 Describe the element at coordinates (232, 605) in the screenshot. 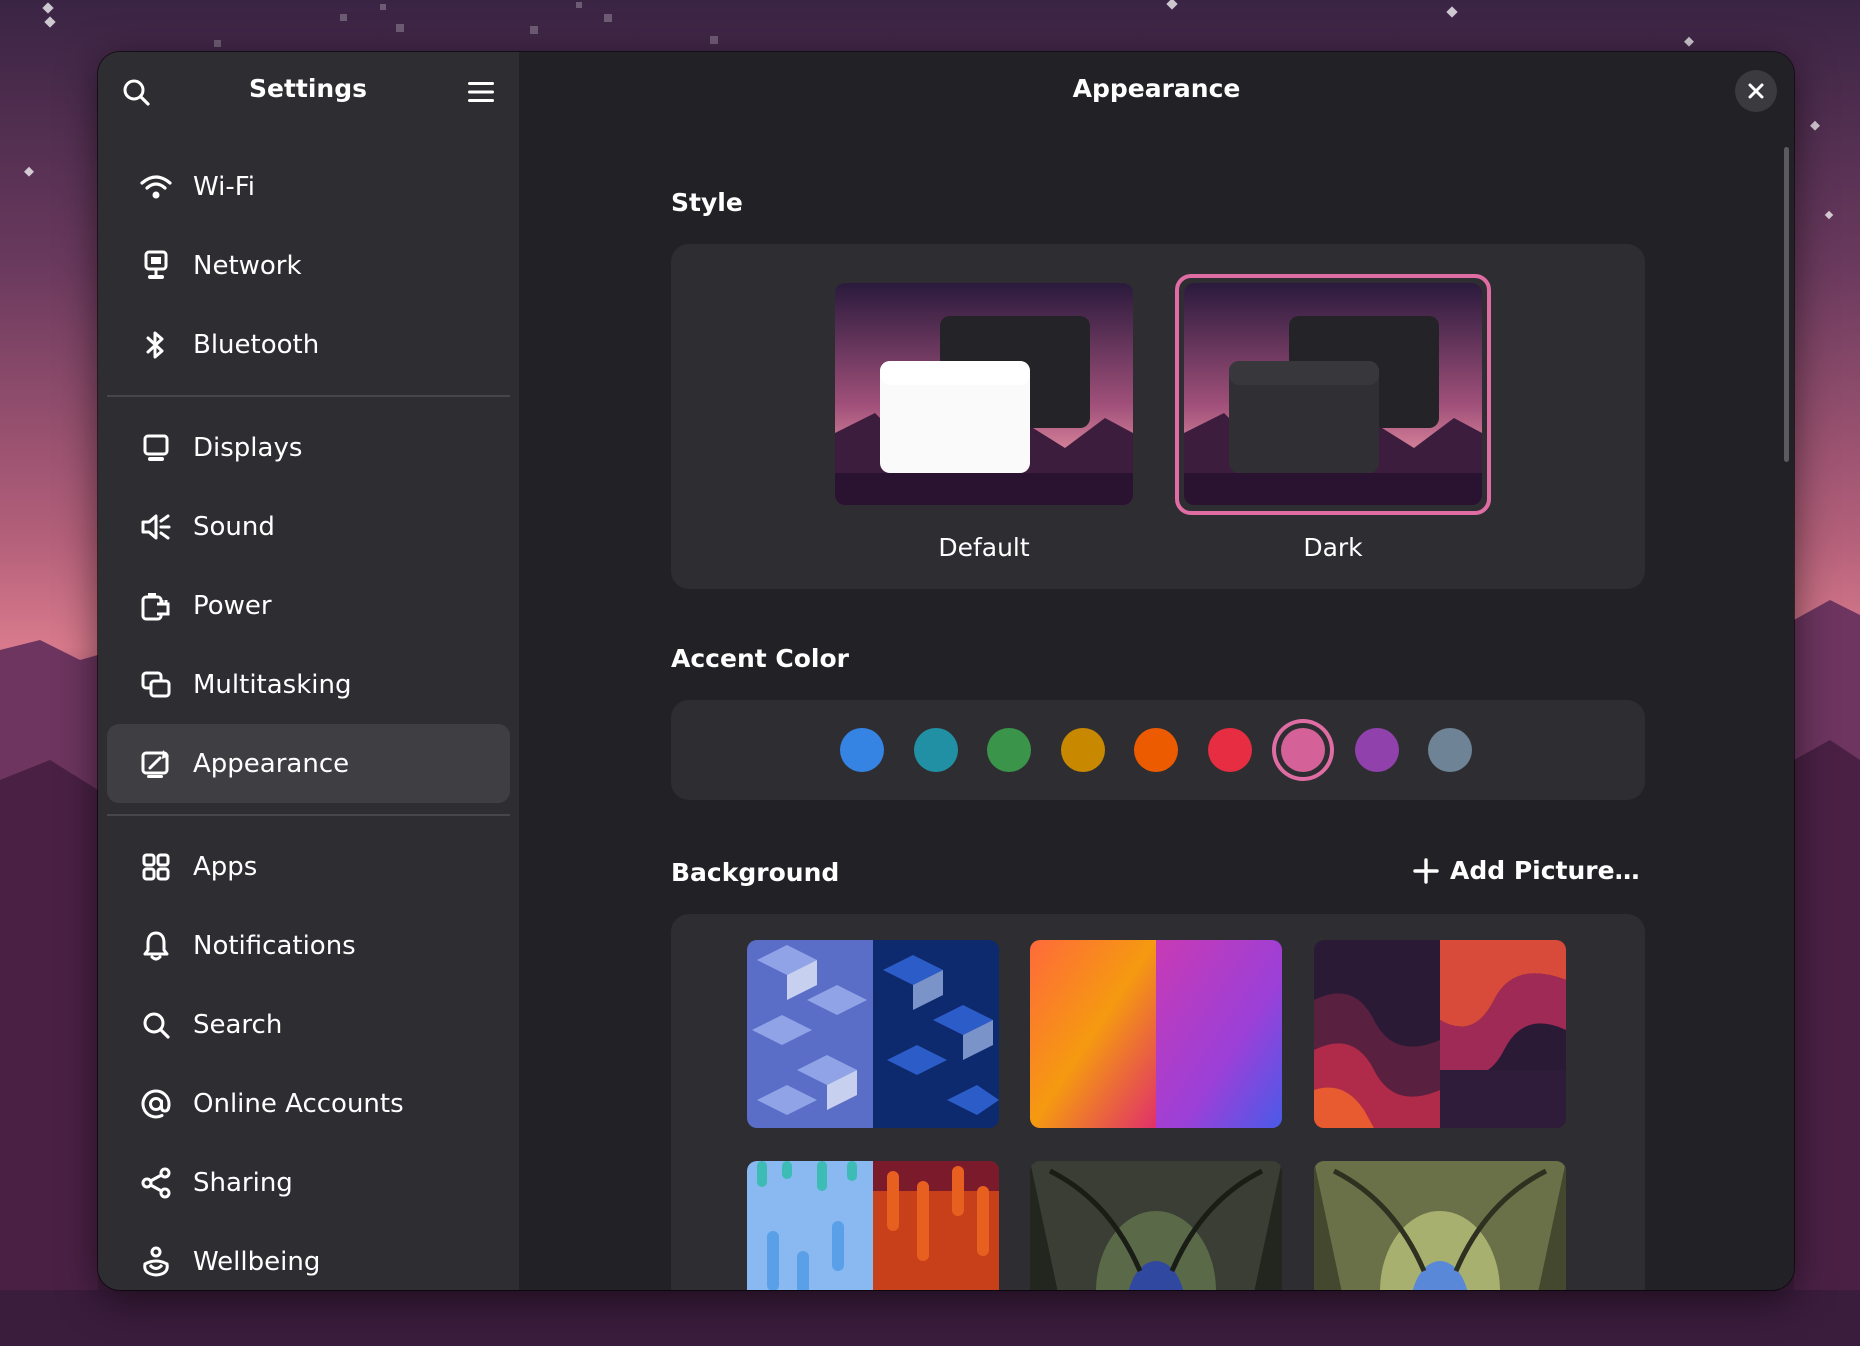

I see `sidebar-item-label: Power` at that location.